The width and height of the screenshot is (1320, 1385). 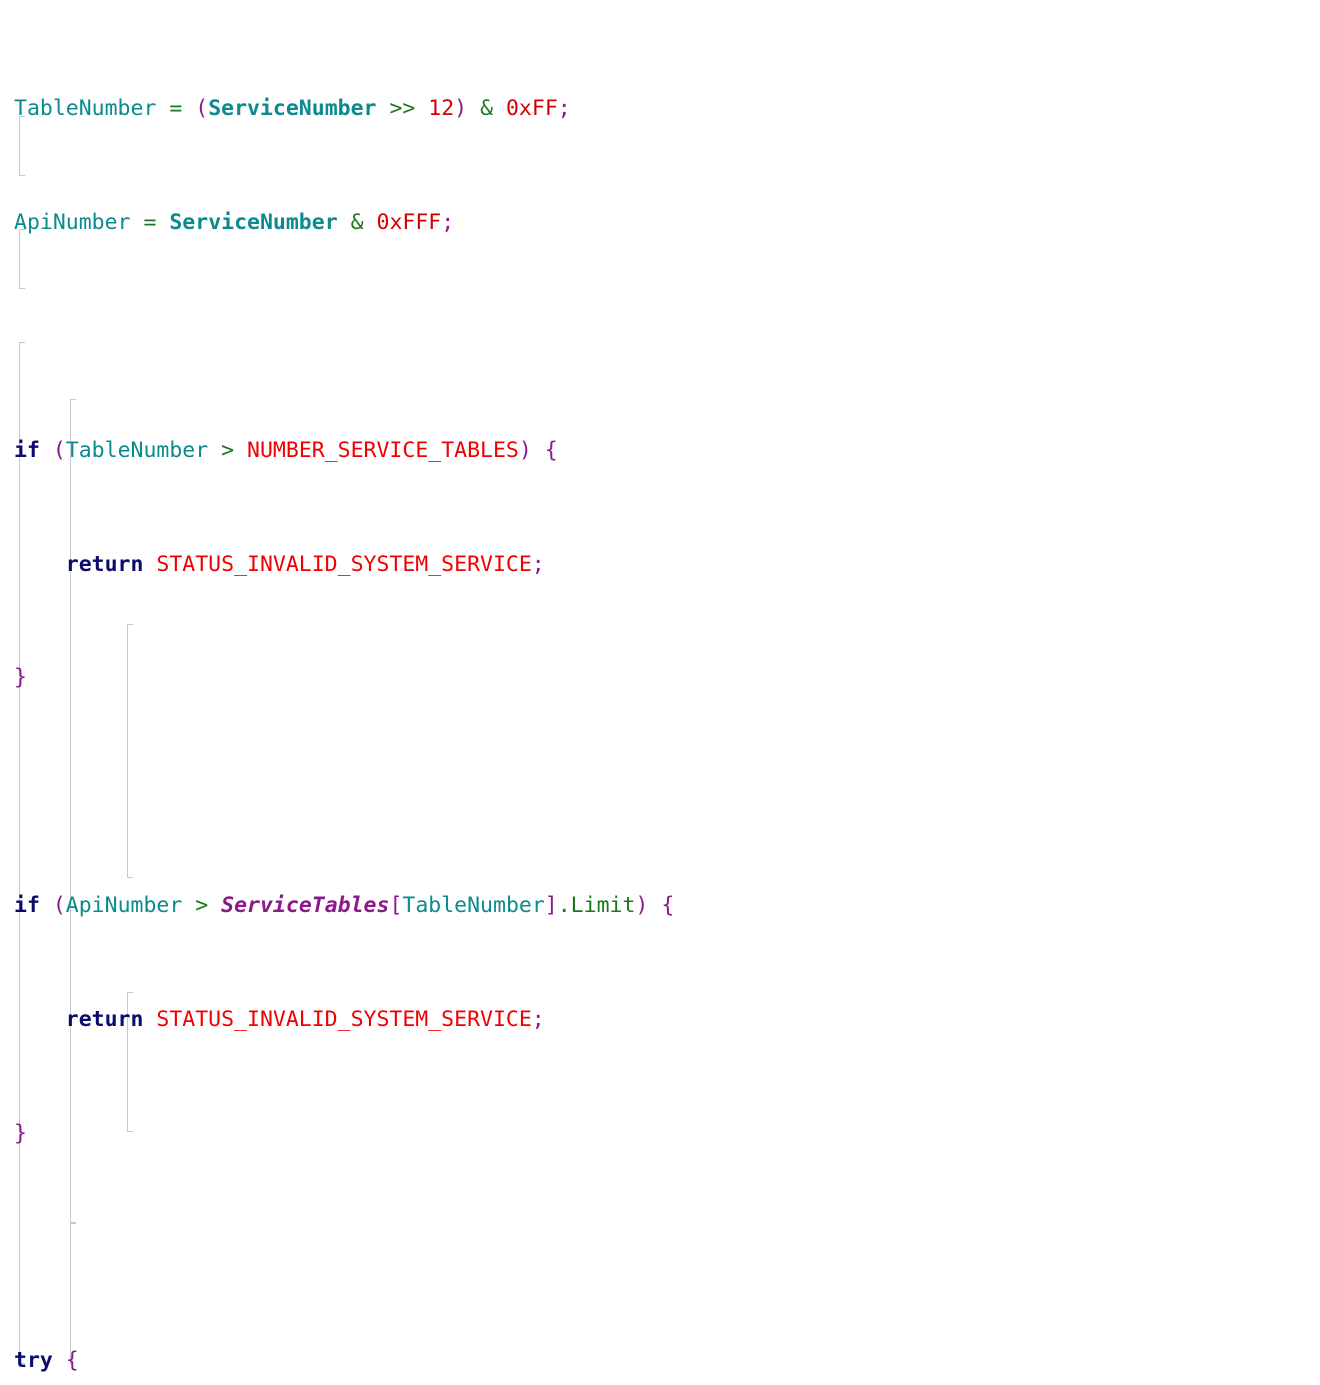 What do you see at coordinates (20, 678) in the screenshot?
I see `code-line-6: }` at bounding box center [20, 678].